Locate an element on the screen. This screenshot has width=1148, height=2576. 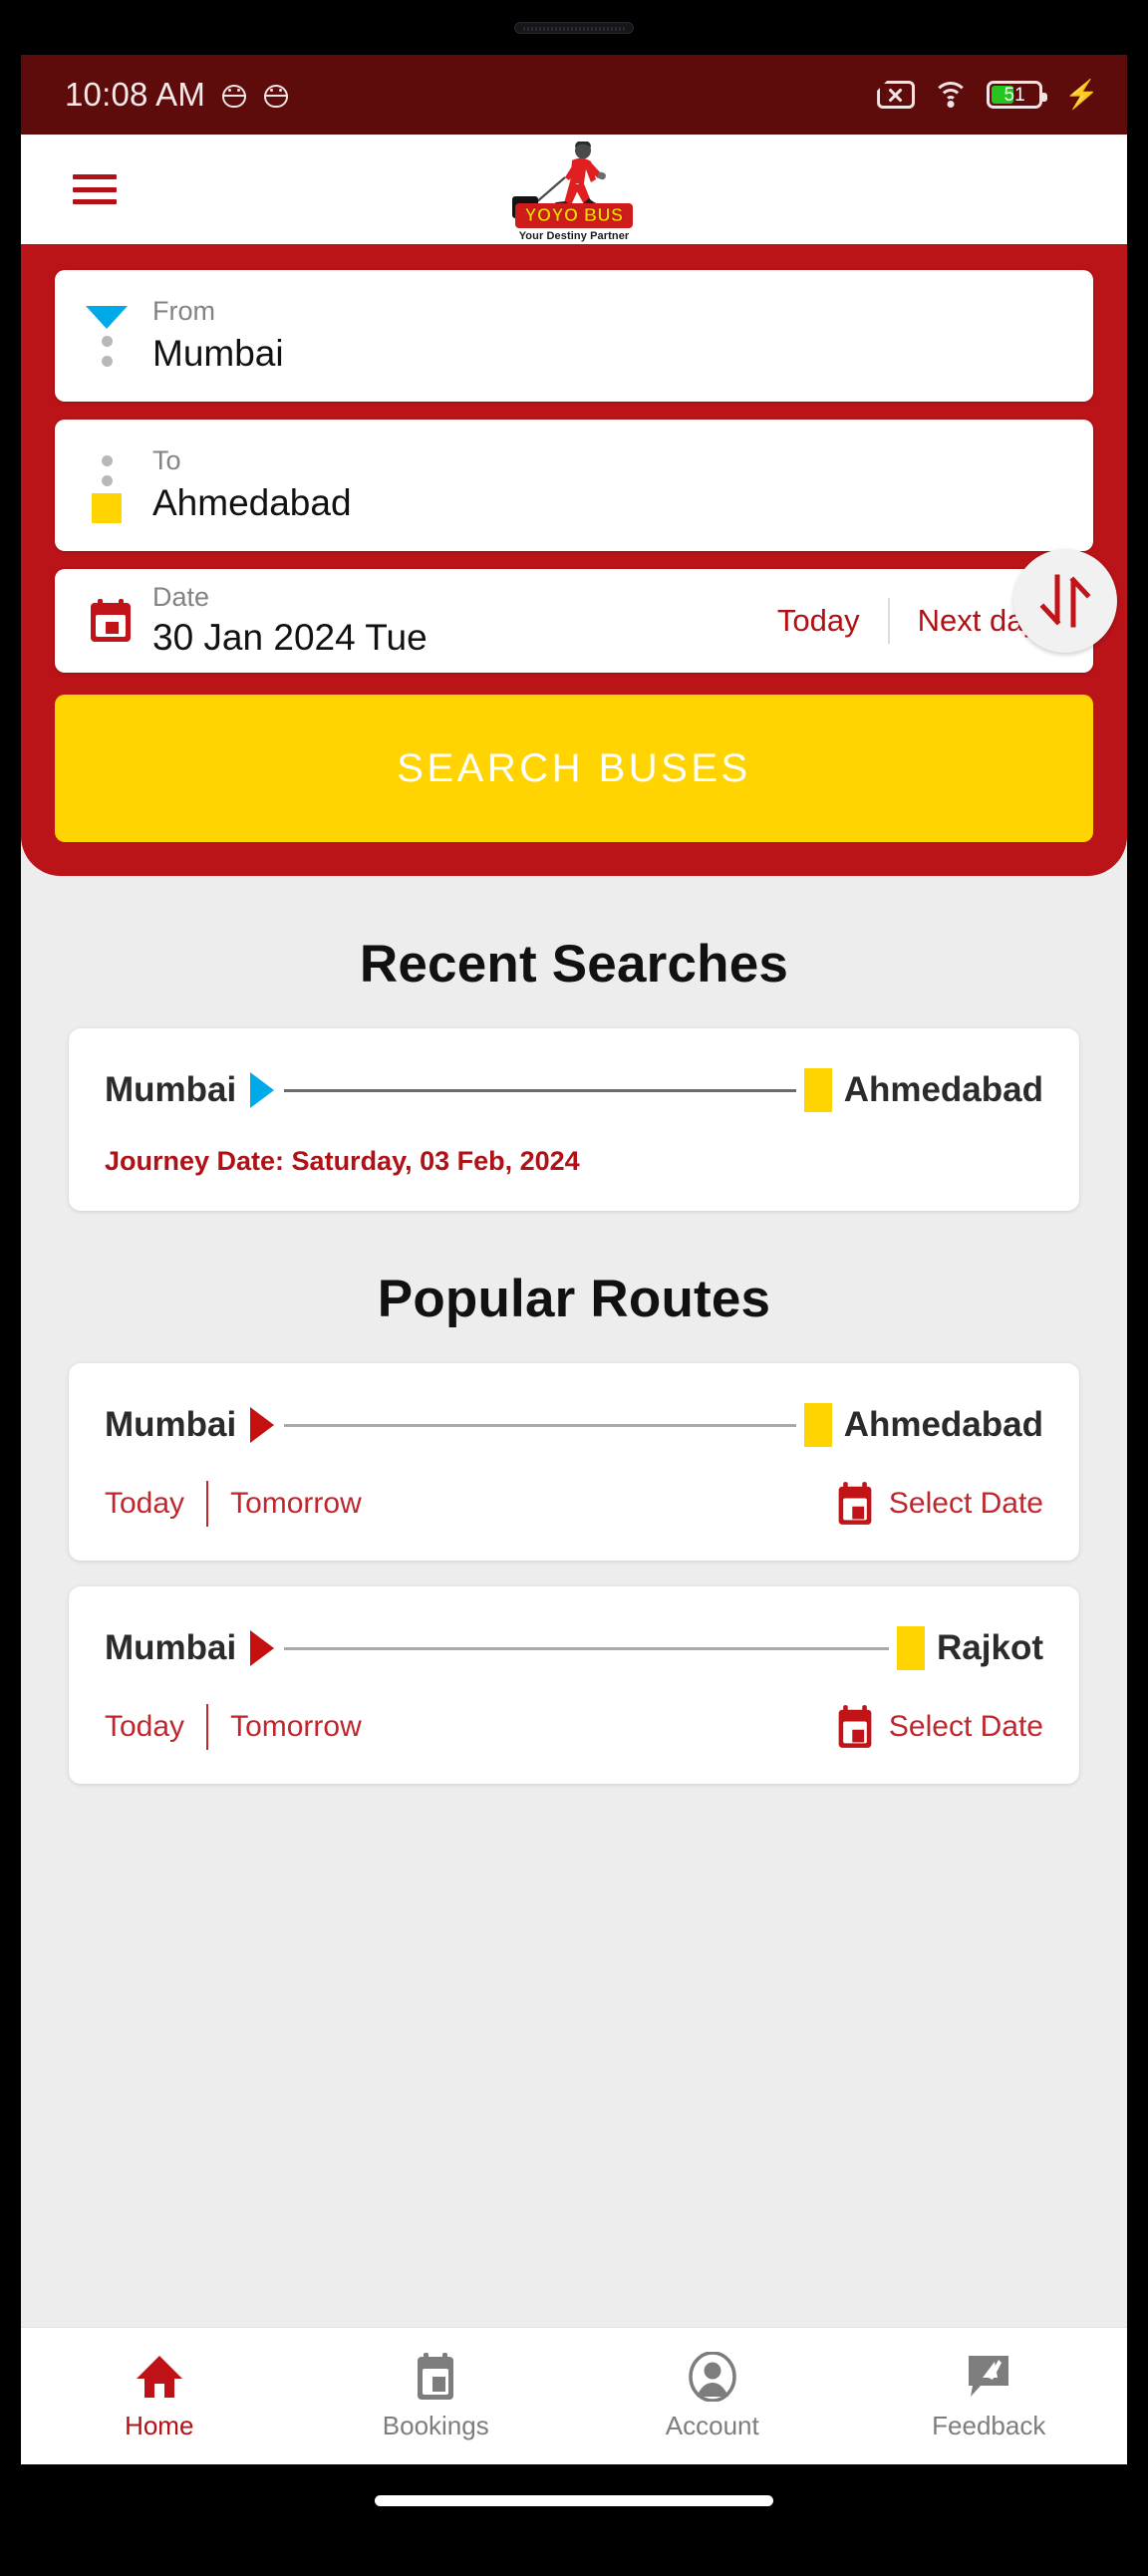
speaker-grill is located at coordinates (574, 29).